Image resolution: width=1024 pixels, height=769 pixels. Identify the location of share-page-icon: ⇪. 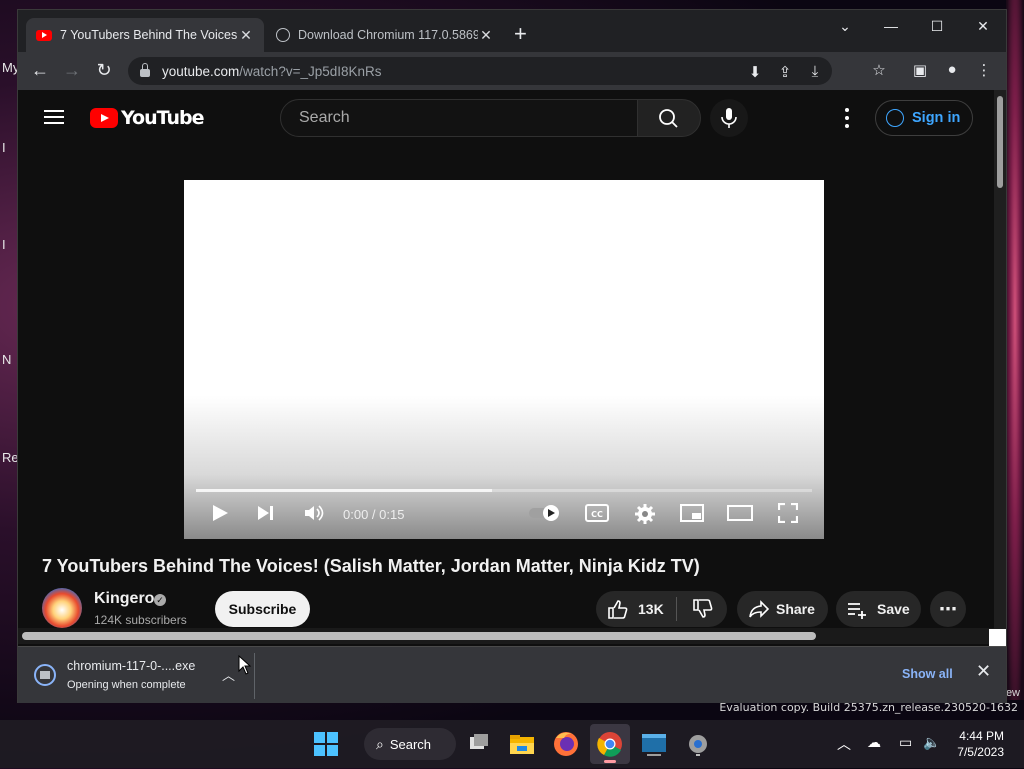
(785, 72).